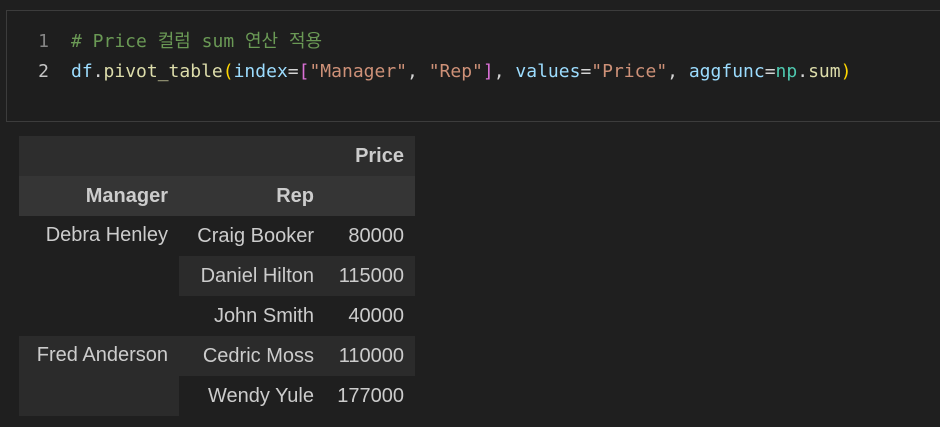  Describe the element at coordinates (370, 356) in the screenshot. I see `price-cell: 110000` at that location.